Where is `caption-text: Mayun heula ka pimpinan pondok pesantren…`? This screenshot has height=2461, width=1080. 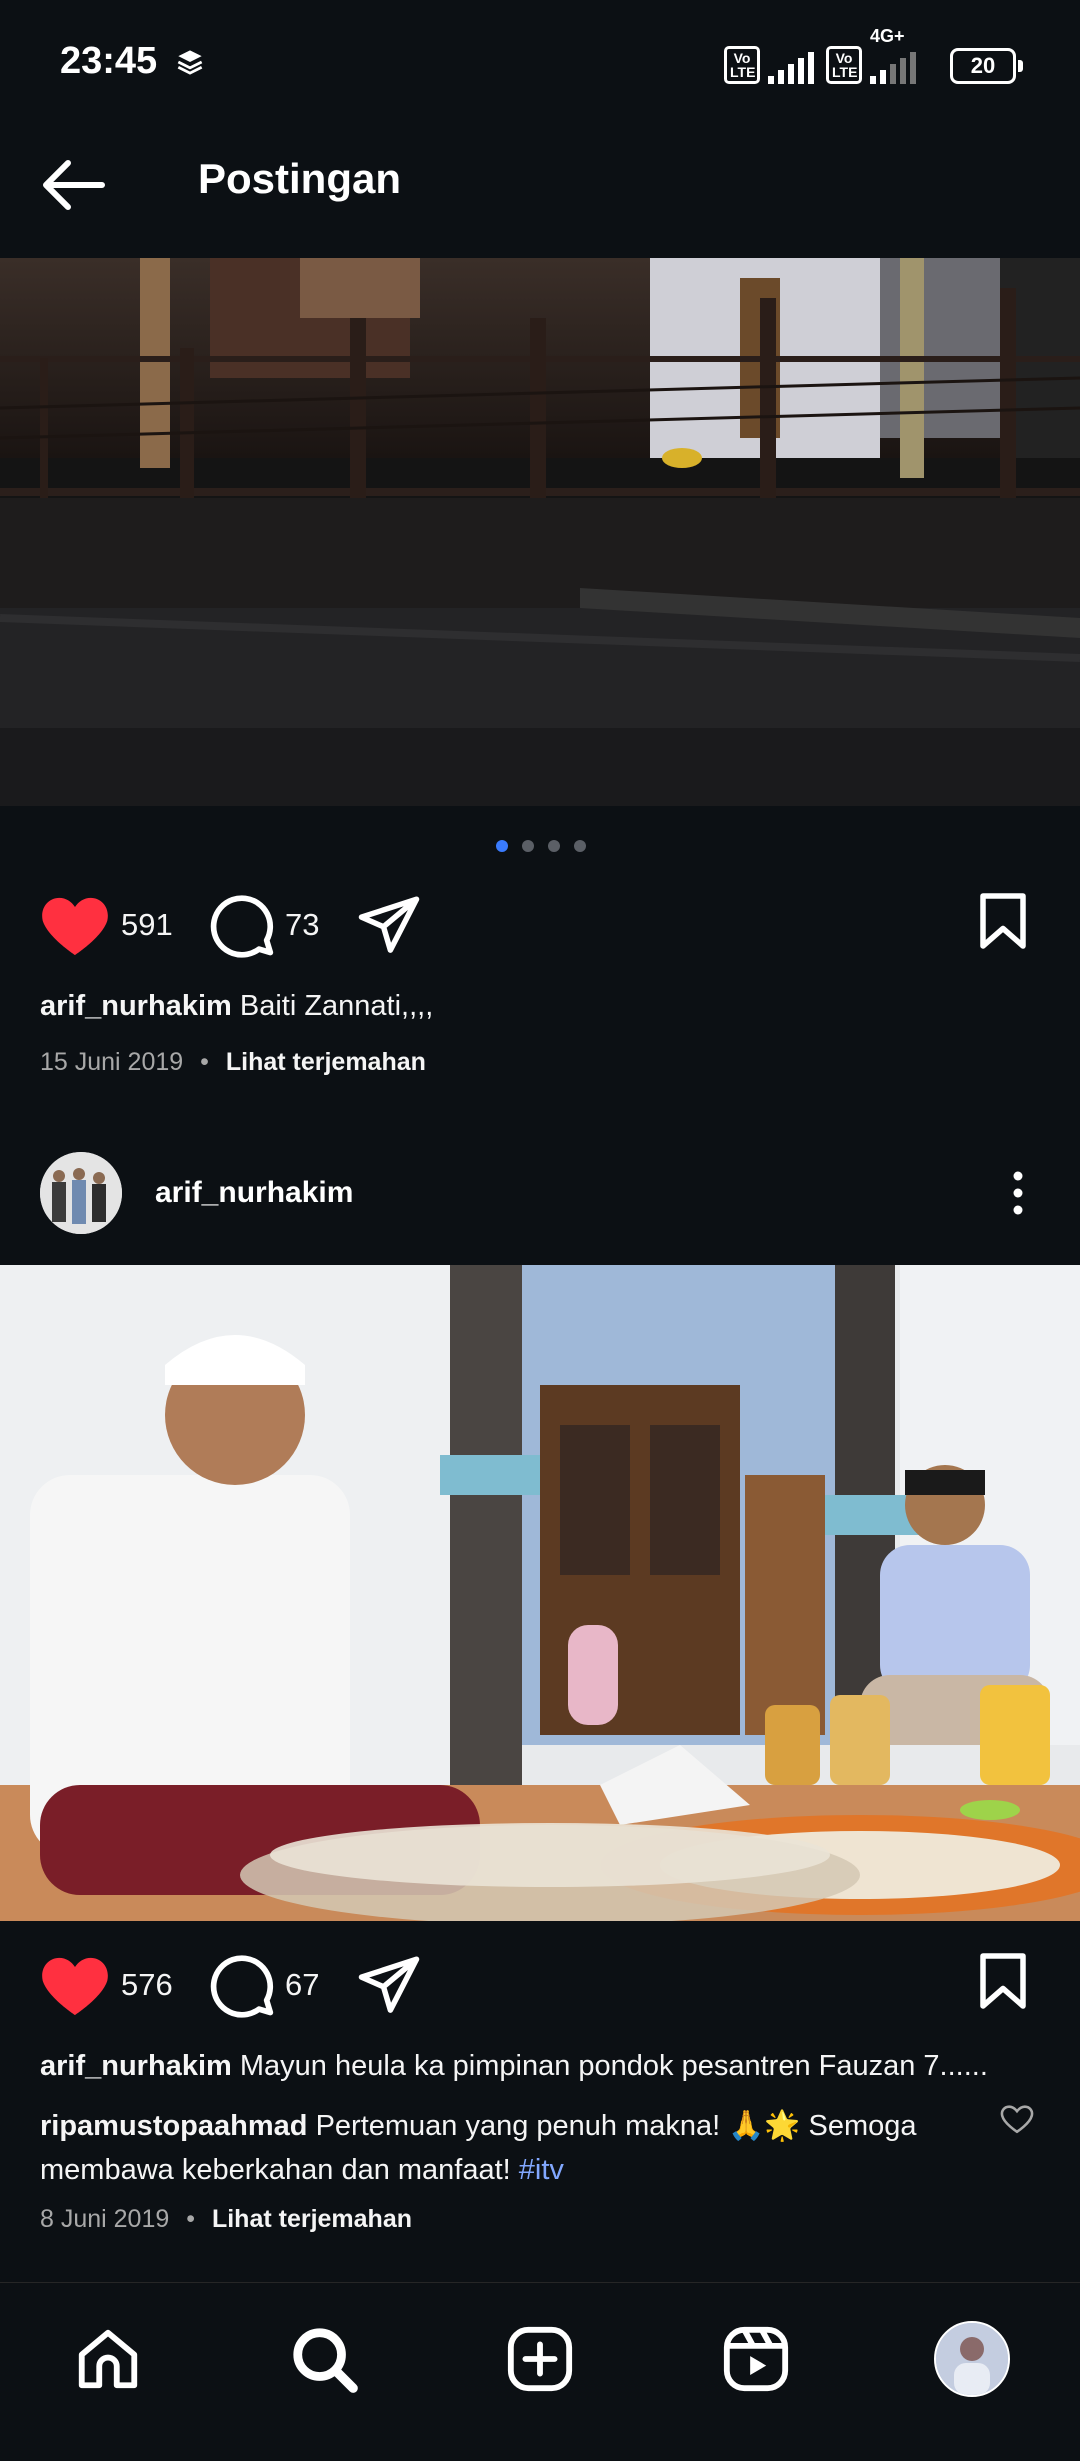
caption-text: Mayun heula ka pimpinan pondok pesantren… is located at coordinates (614, 2066).